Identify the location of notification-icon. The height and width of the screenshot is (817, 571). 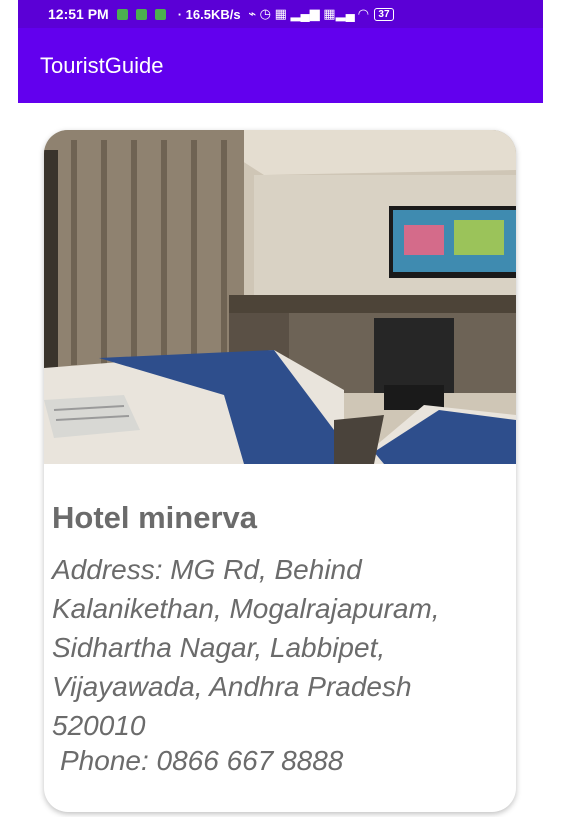
(122, 14).